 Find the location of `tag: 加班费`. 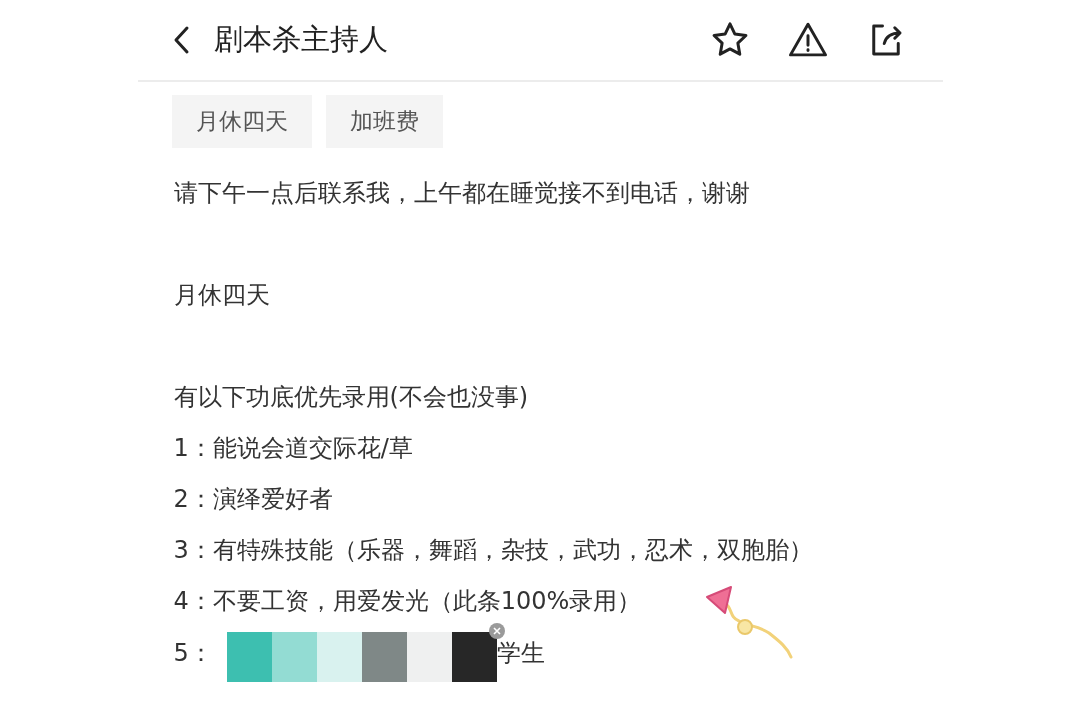

tag: 加班费 is located at coordinates (384, 121).